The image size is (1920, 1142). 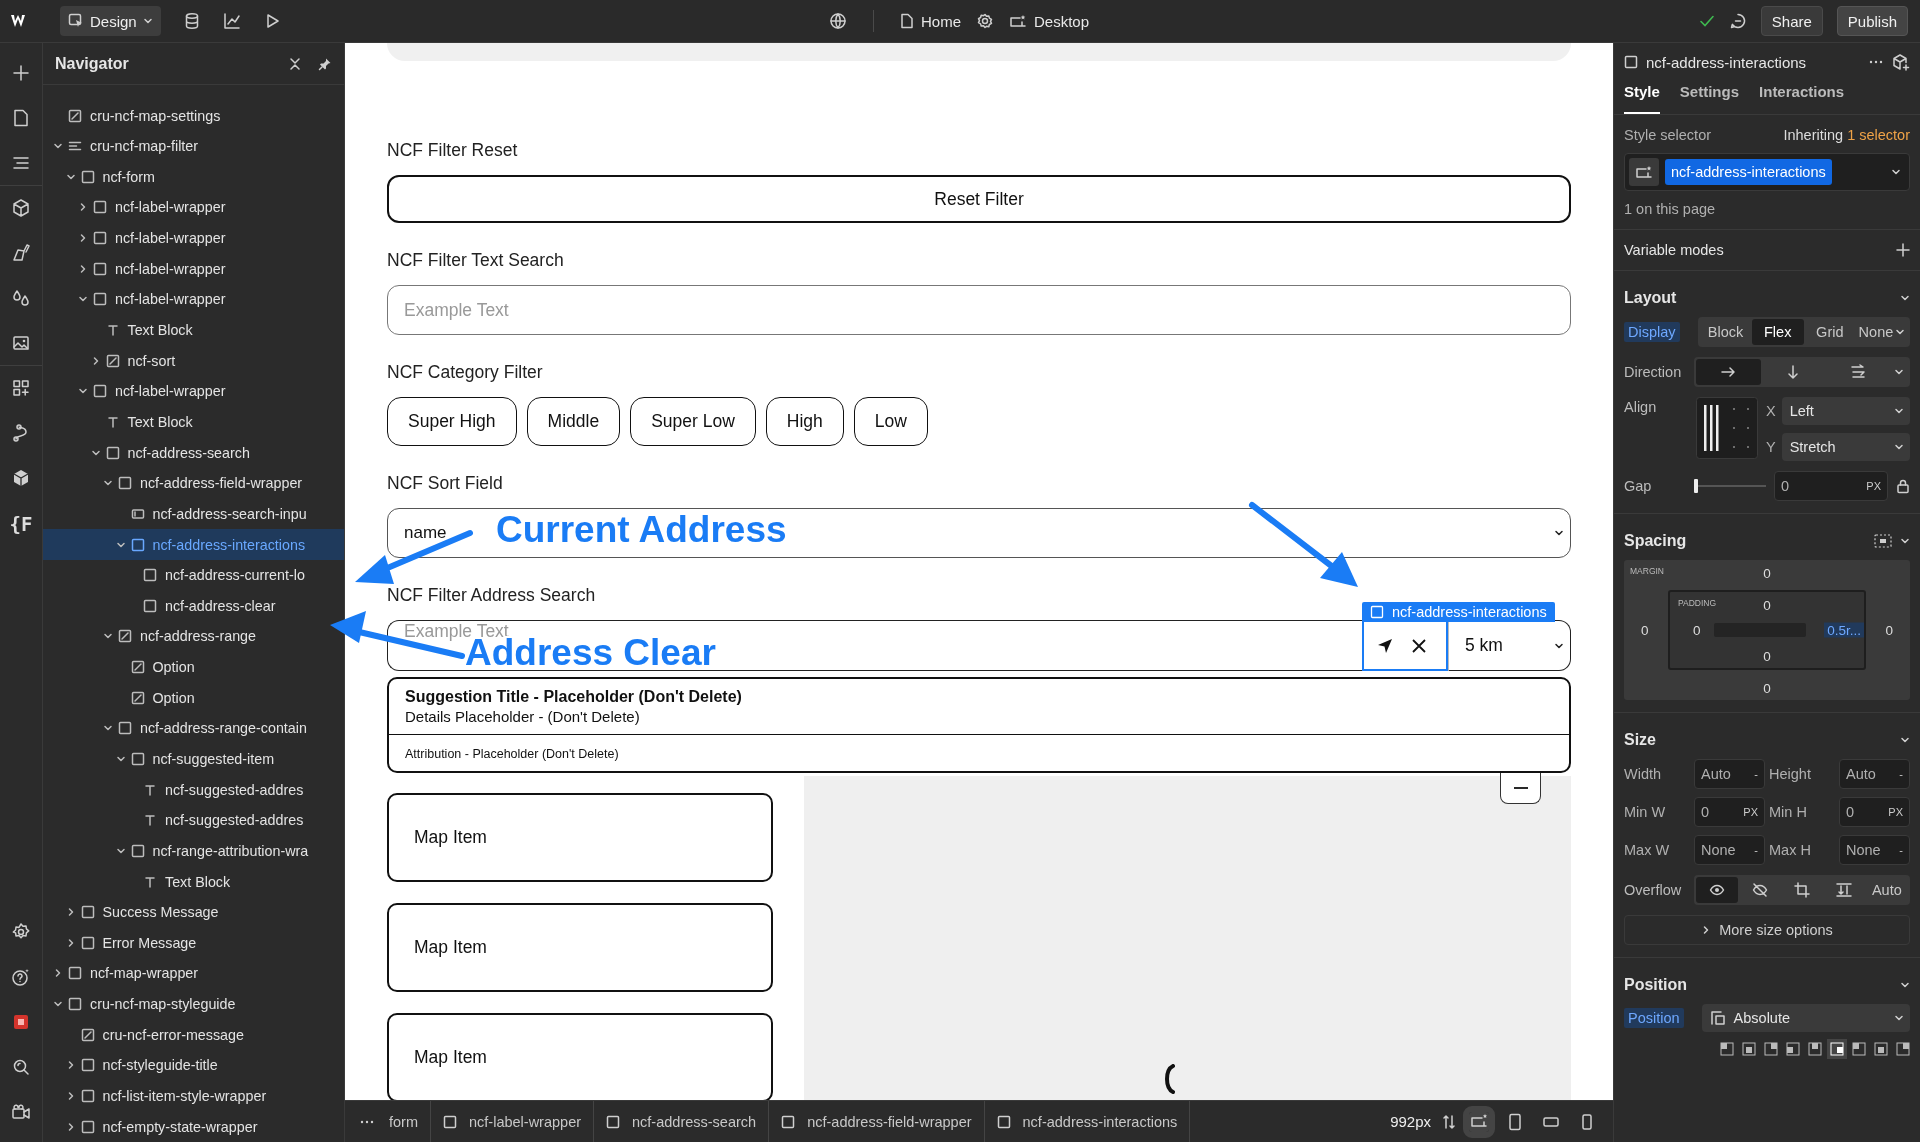 What do you see at coordinates (1791, 21) in the screenshot?
I see `share-button: Share` at bounding box center [1791, 21].